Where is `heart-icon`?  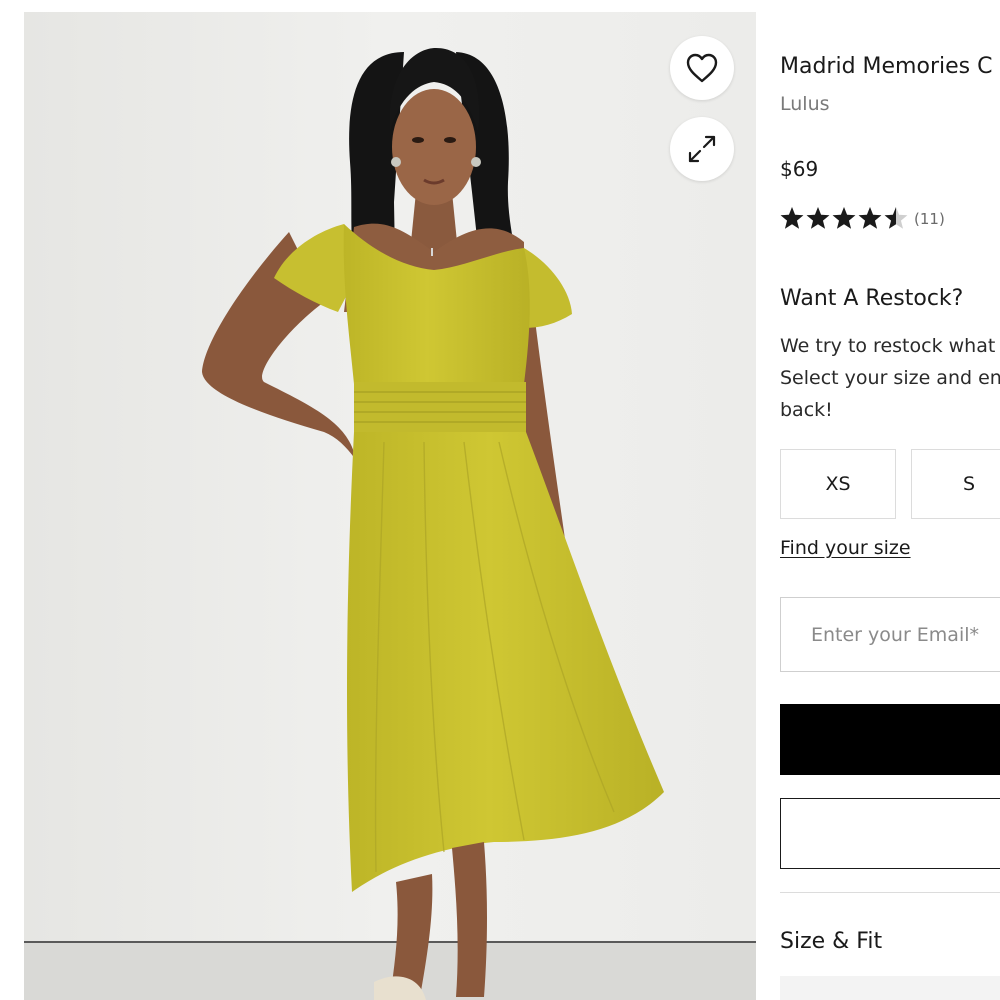 heart-icon is located at coordinates (702, 68).